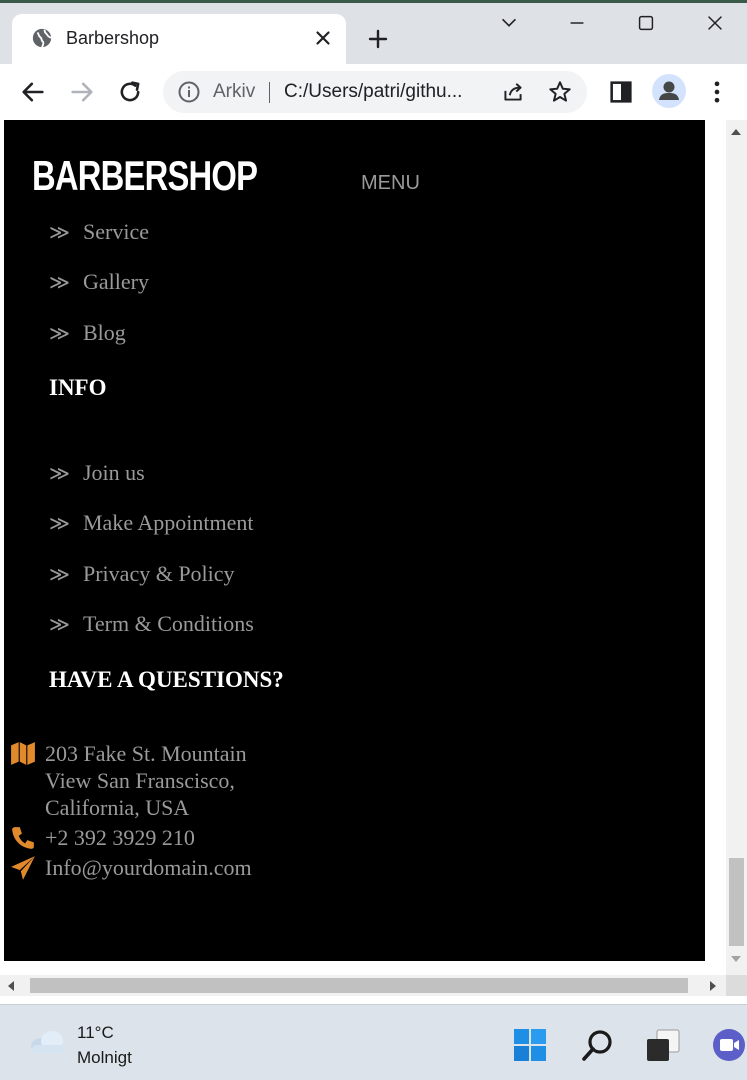  I want to click on close-tab-icon, so click(323, 38).